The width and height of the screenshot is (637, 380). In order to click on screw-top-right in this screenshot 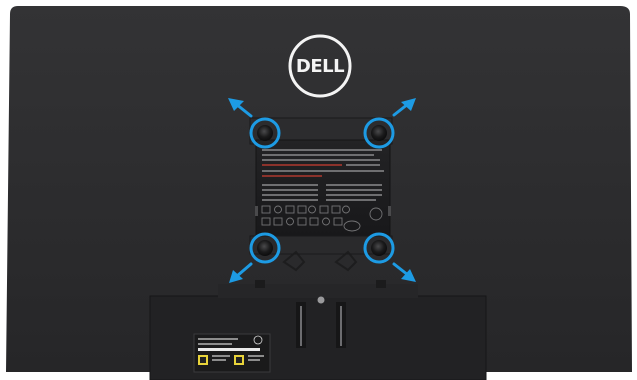, I will do `click(379, 133)`.